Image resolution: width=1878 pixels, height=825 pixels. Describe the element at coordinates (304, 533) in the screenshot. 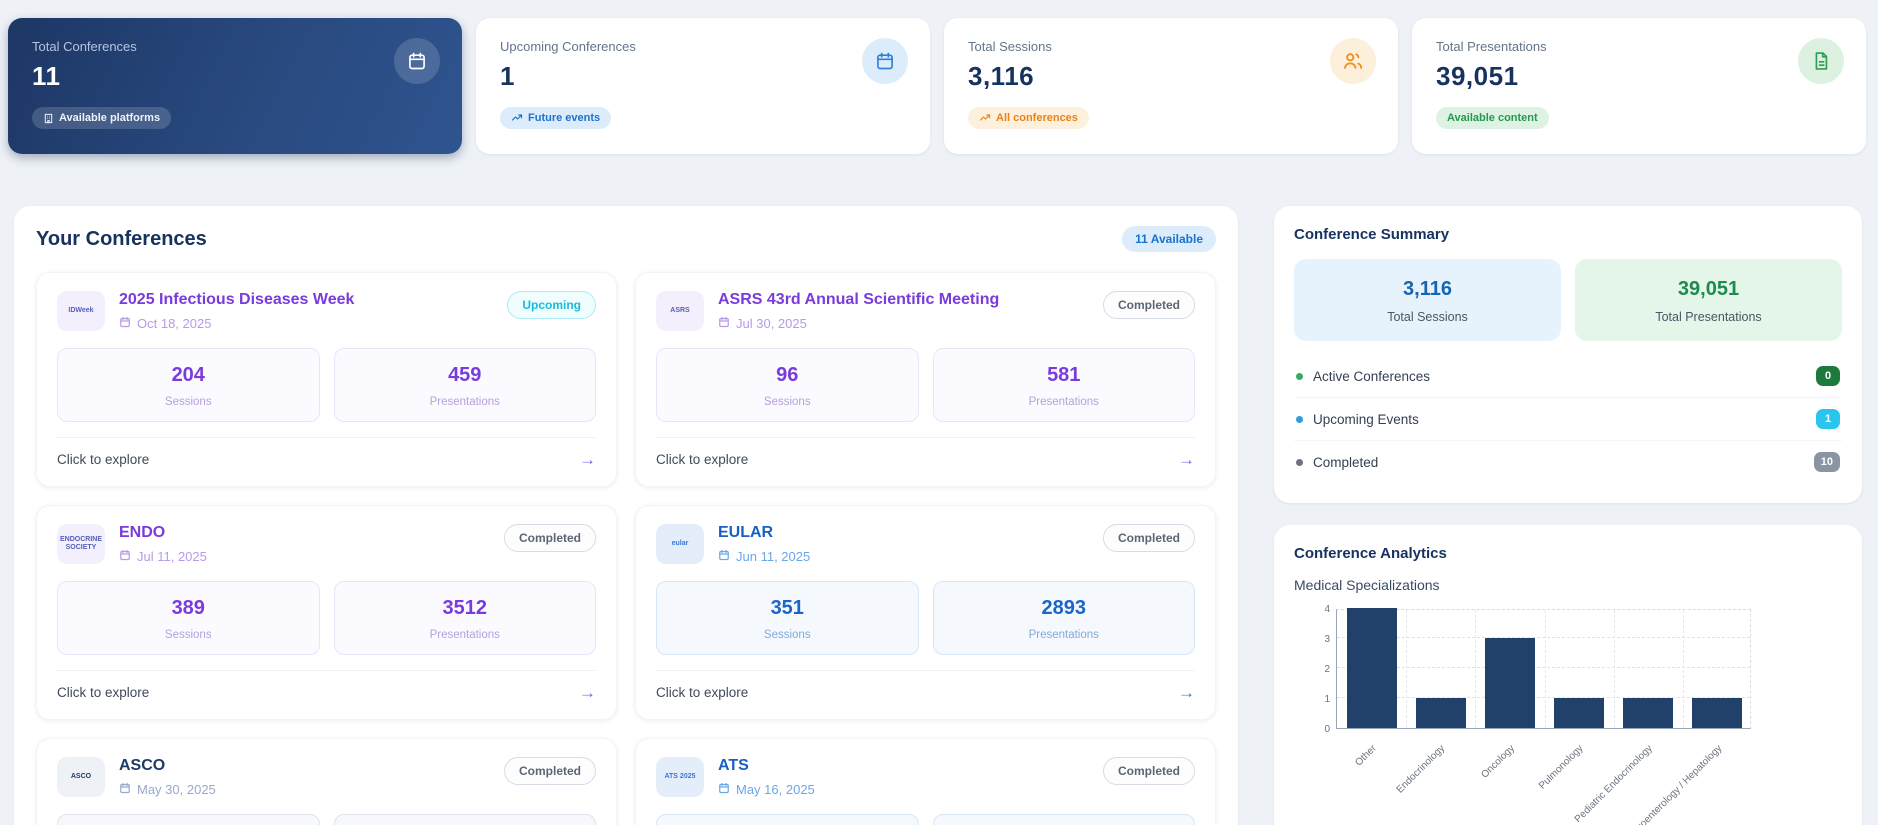

I see `conference-title: ENDO` at that location.